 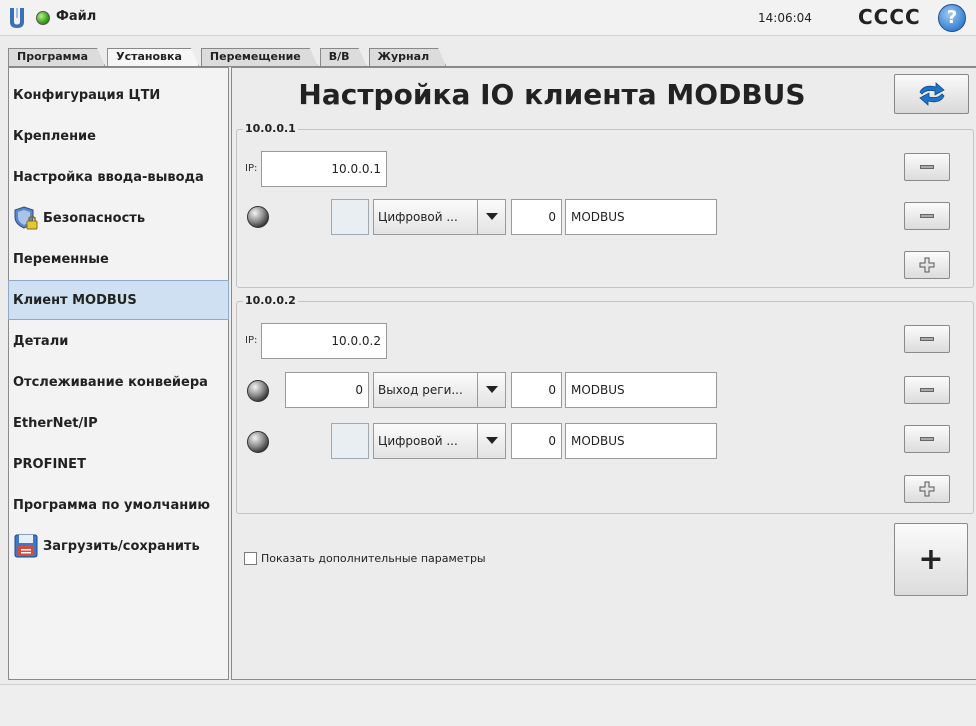 What do you see at coordinates (408, 57) in the screenshot?
I see `tab-log: Журнал` at bounding box center [408, 57].